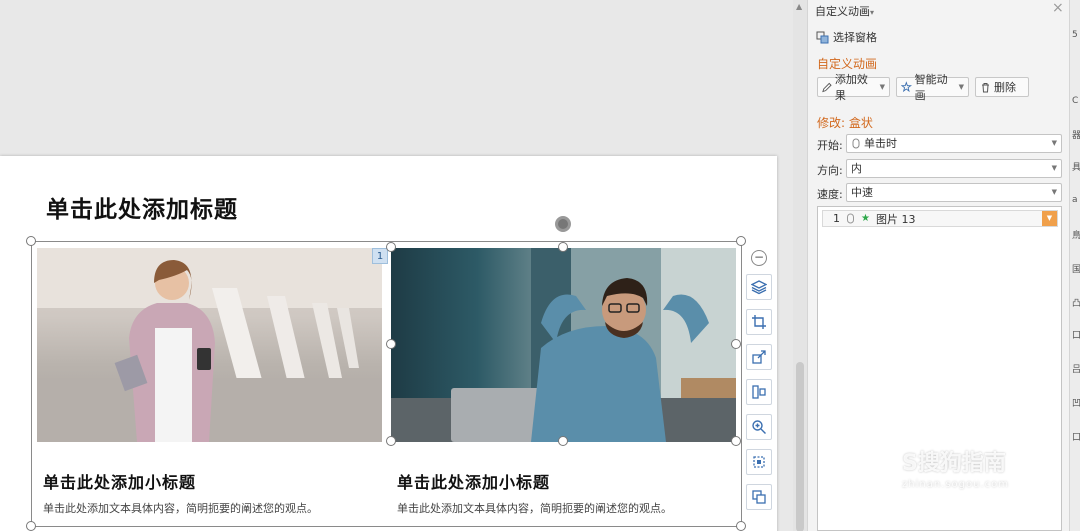 The height and width of the screenshot is (531, 1080). I want to click on fit-button, so click(759, 462).